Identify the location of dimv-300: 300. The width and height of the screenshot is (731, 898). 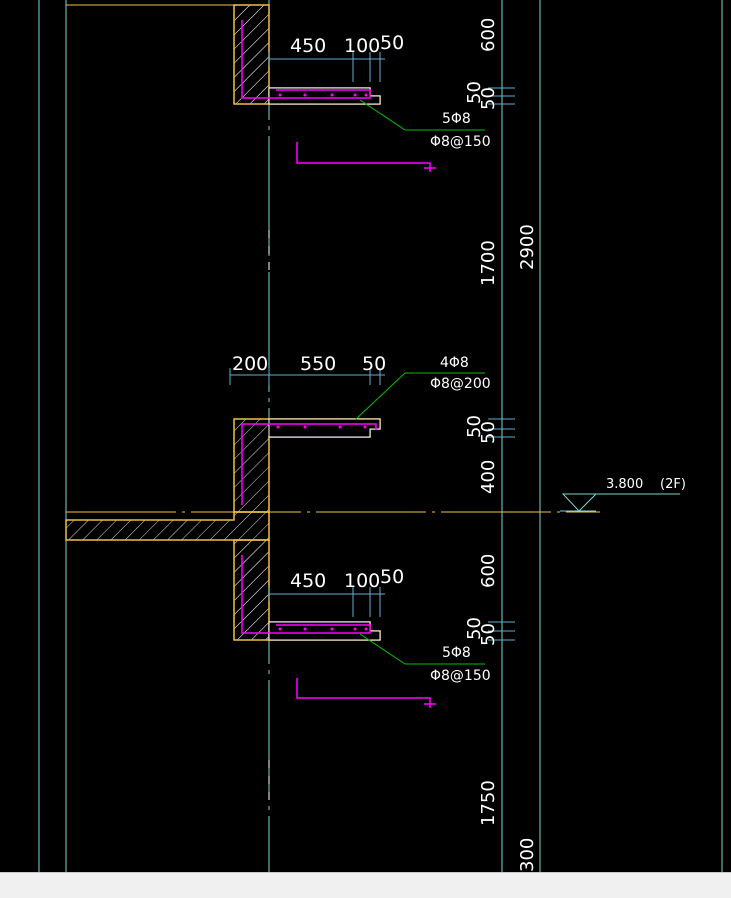
(527, 855).